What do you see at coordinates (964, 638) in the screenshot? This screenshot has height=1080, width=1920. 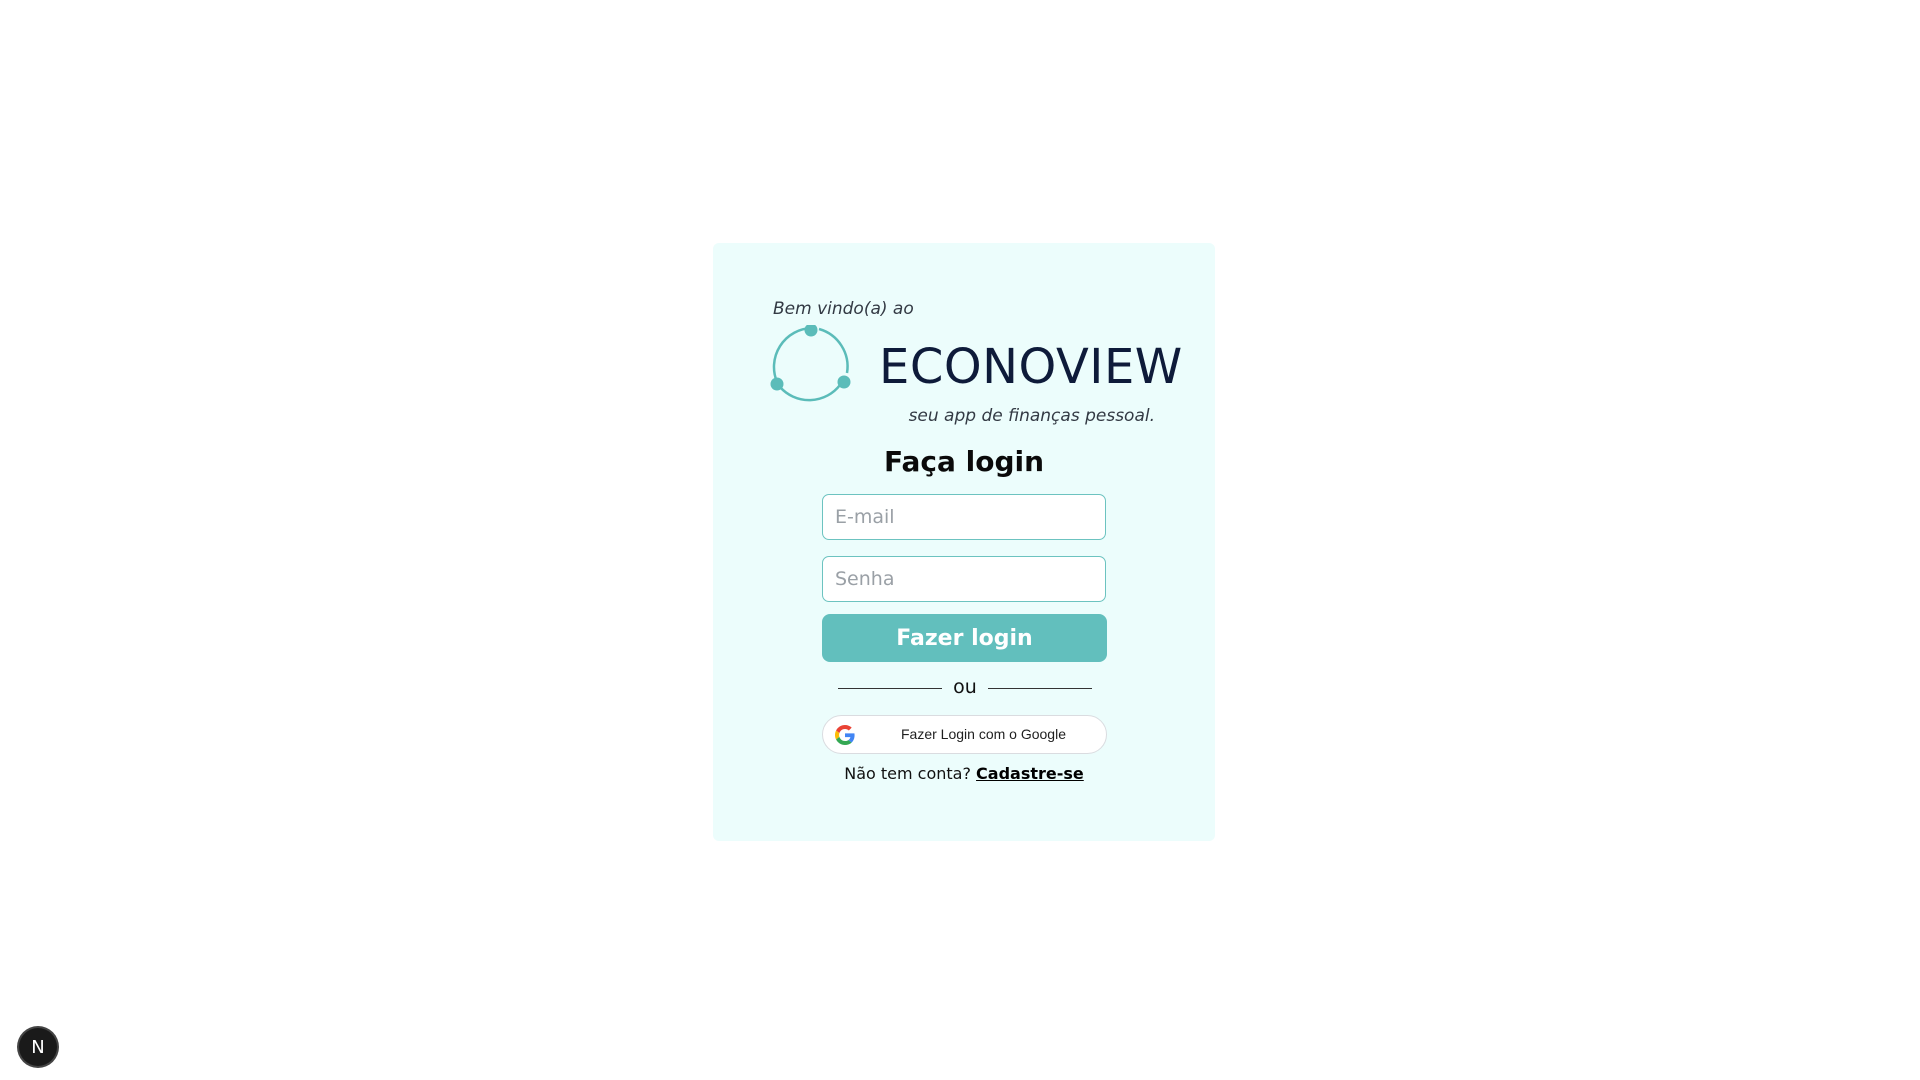 I see `login-button: Fazer login` at bounding box center [964, 638].